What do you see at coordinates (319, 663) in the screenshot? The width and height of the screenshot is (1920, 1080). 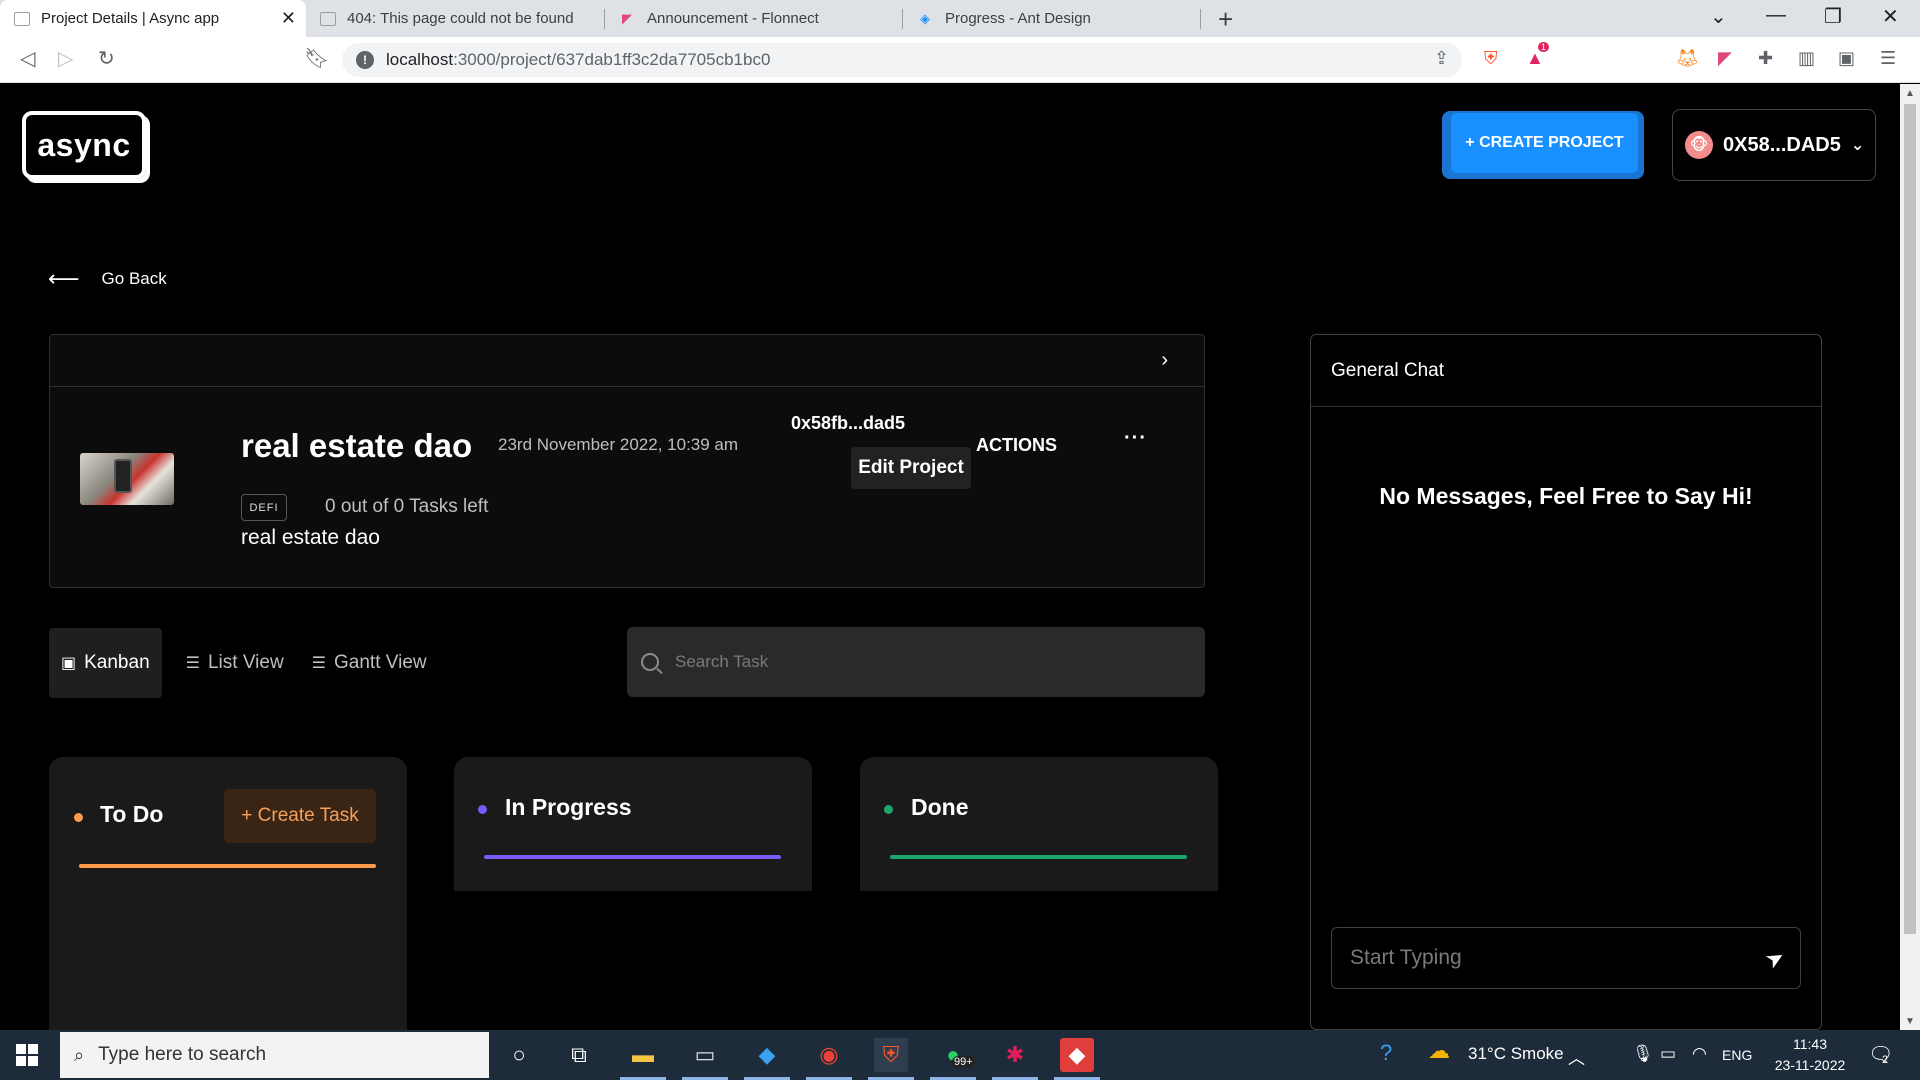 I see `gantt-icon: ☰` at bounding box center [319, 663].